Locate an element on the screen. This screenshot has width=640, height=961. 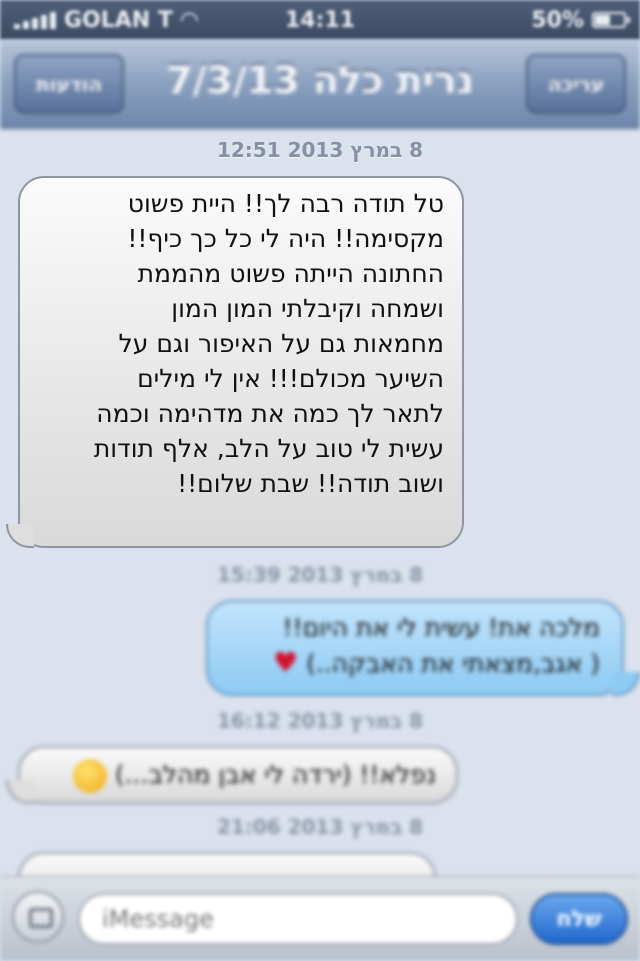
message-text-line: ( אגב,מצאתי את האבקה..) is located at coordinates (453, 663).